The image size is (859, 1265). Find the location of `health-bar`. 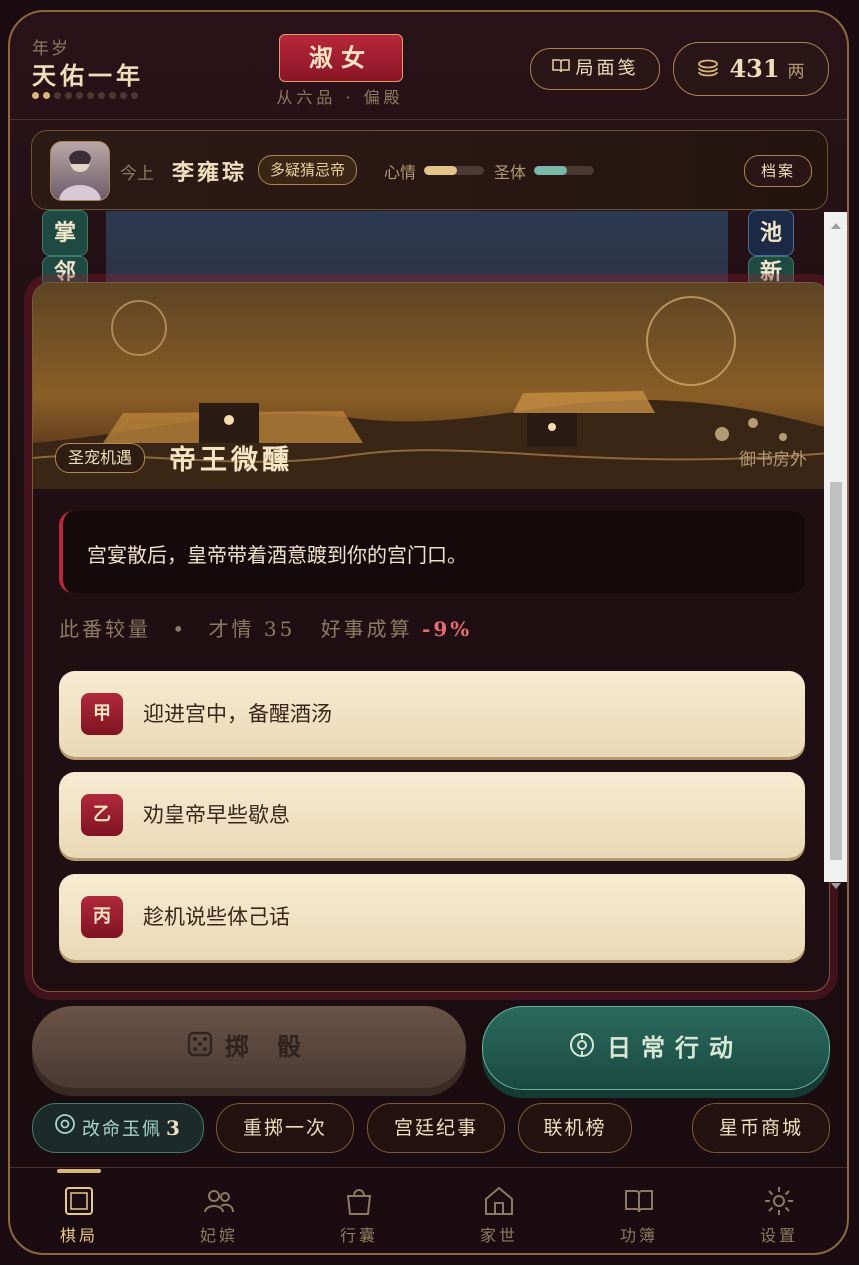

health-bar is located at coordinates (564, 170).